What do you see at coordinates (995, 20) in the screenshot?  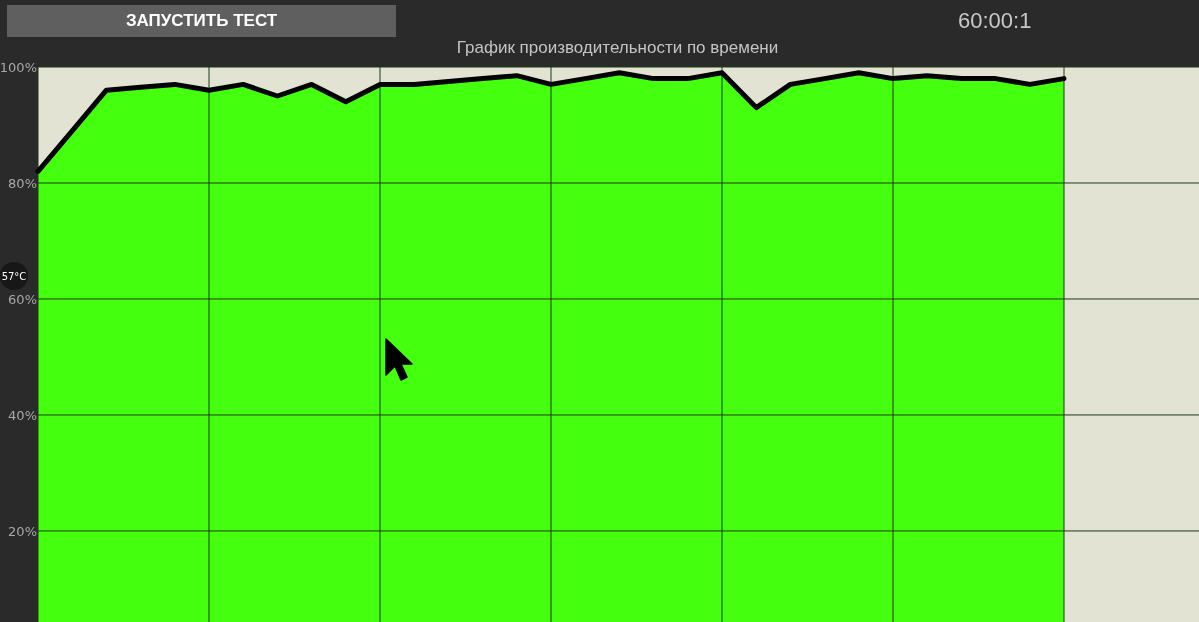 I see `timer: 60:00:1` at bounding box center [995, 20].